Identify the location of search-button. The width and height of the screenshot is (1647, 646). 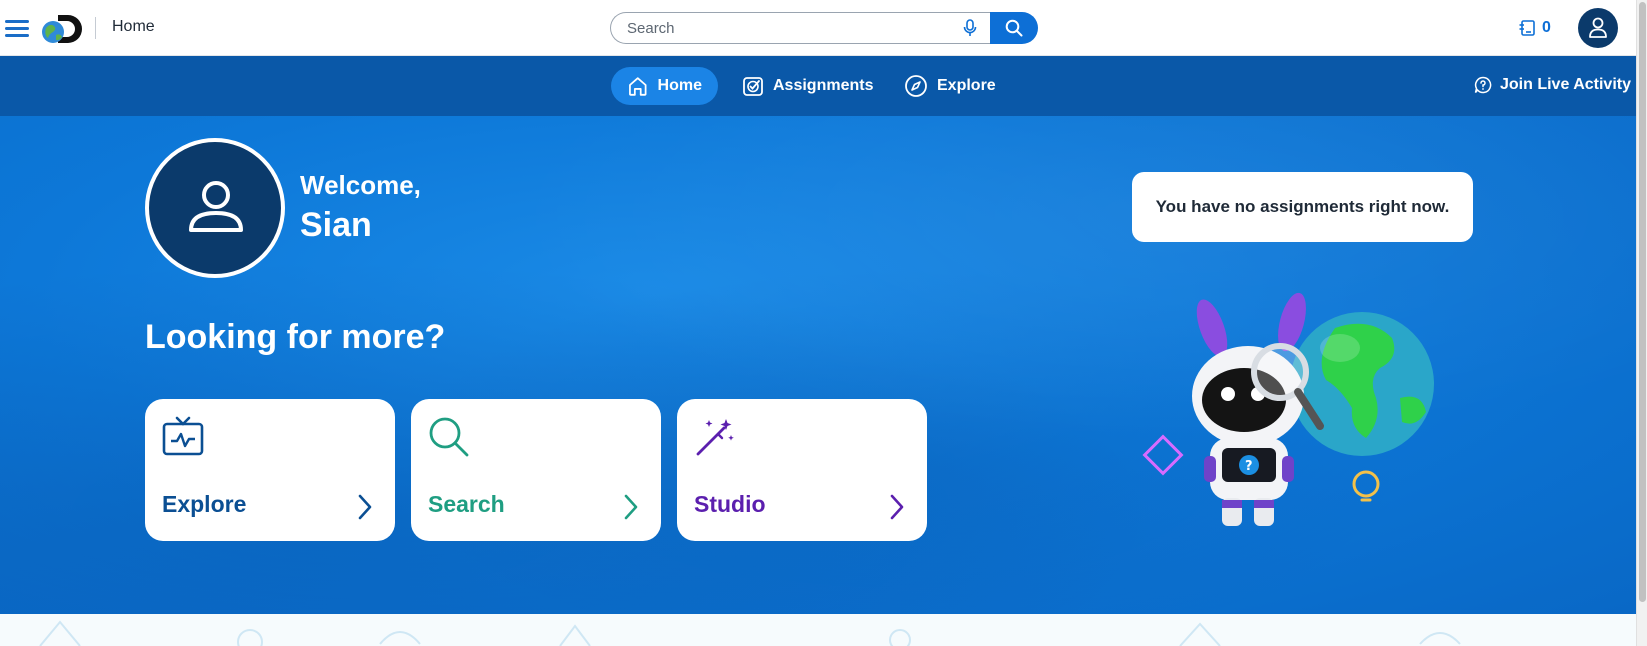
(1014, 28).